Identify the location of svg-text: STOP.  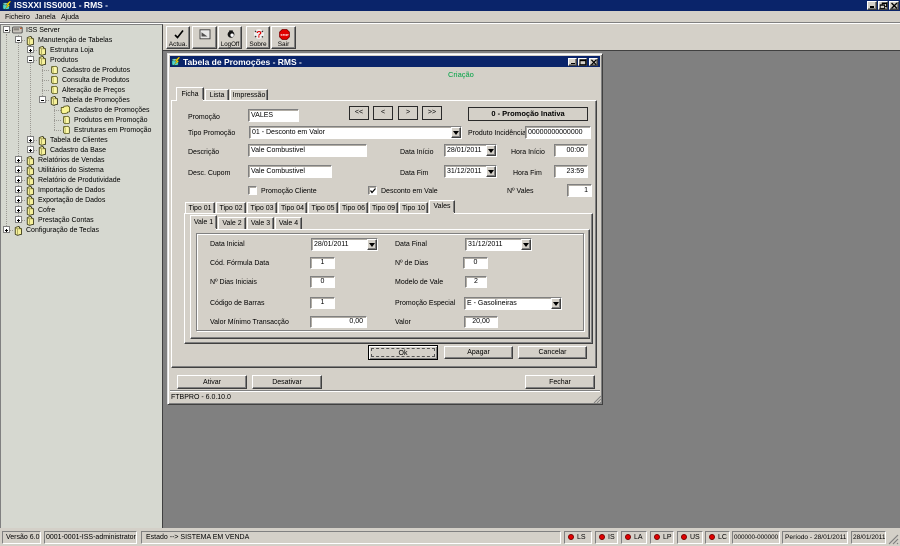
(284, 35).